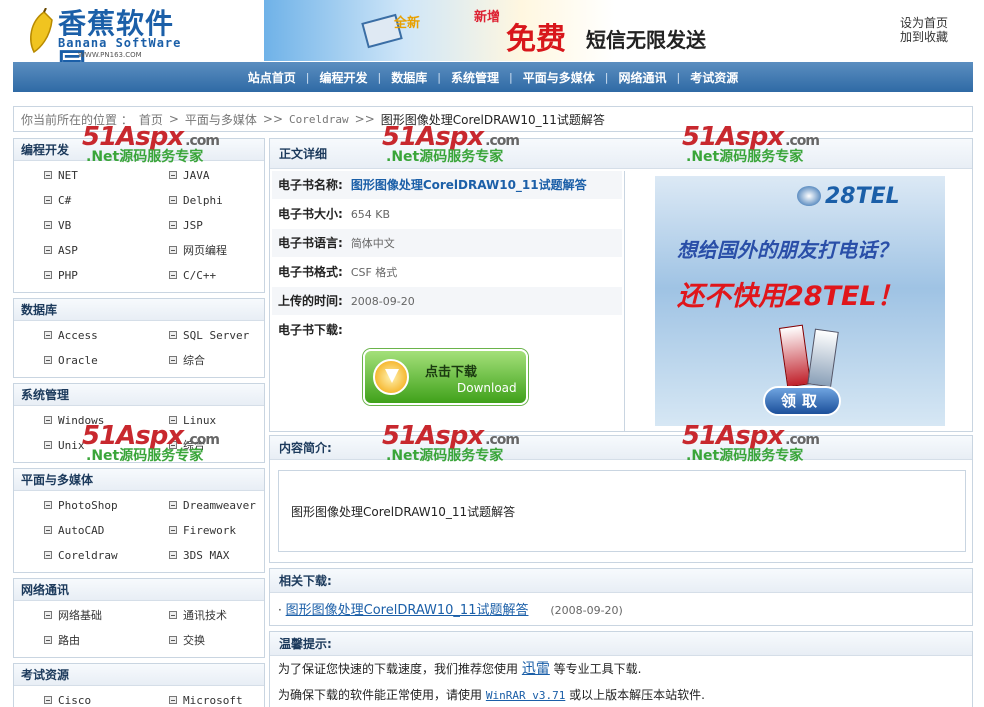 This screenshot has height=707, width=984. Describe the element at coordinates (319, 119) in the screenshot. I see `breadcrumb-subcategory: Coreldraw` at that location.